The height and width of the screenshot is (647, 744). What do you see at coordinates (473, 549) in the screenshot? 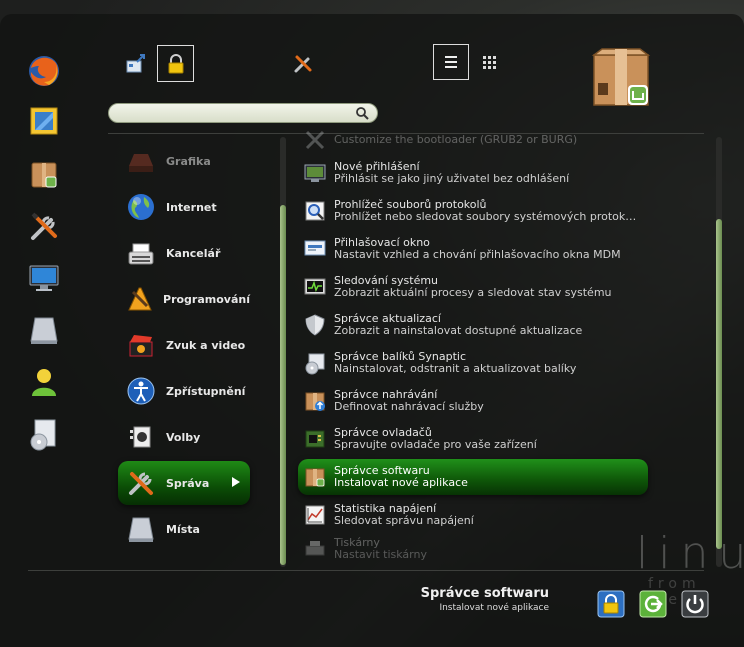
I see `app-tiskarny: Tiskárny Nastavit tiskárny` at bounding box center [473, 549].